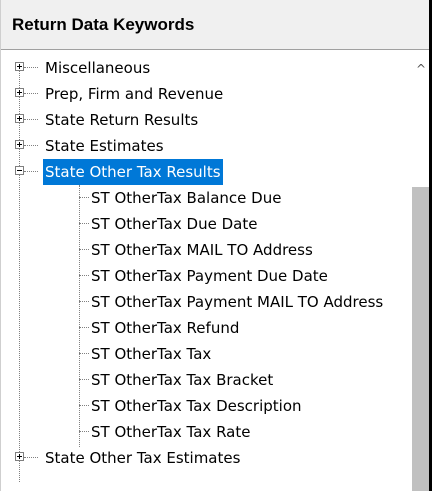  What do you see at coordinates (134, 94) in the screenshot?
I see `tree-item-label: Prep, Firm and Revenue` at bounding box center [134, 94].